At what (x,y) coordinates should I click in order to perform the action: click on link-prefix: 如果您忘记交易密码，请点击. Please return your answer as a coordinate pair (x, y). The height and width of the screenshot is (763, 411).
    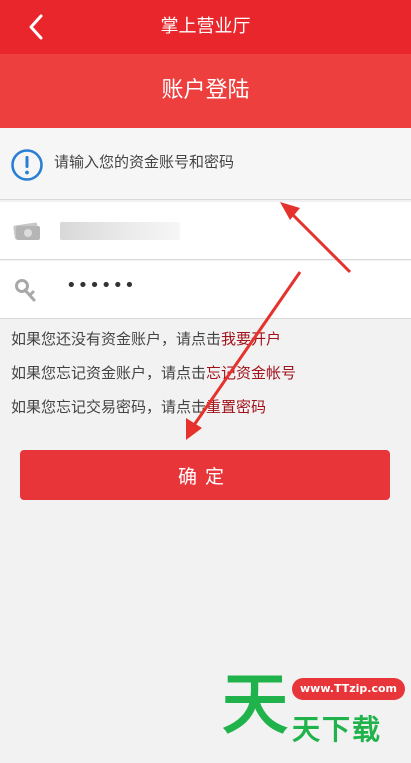
    Looking at the image, I should click on (109, 407).